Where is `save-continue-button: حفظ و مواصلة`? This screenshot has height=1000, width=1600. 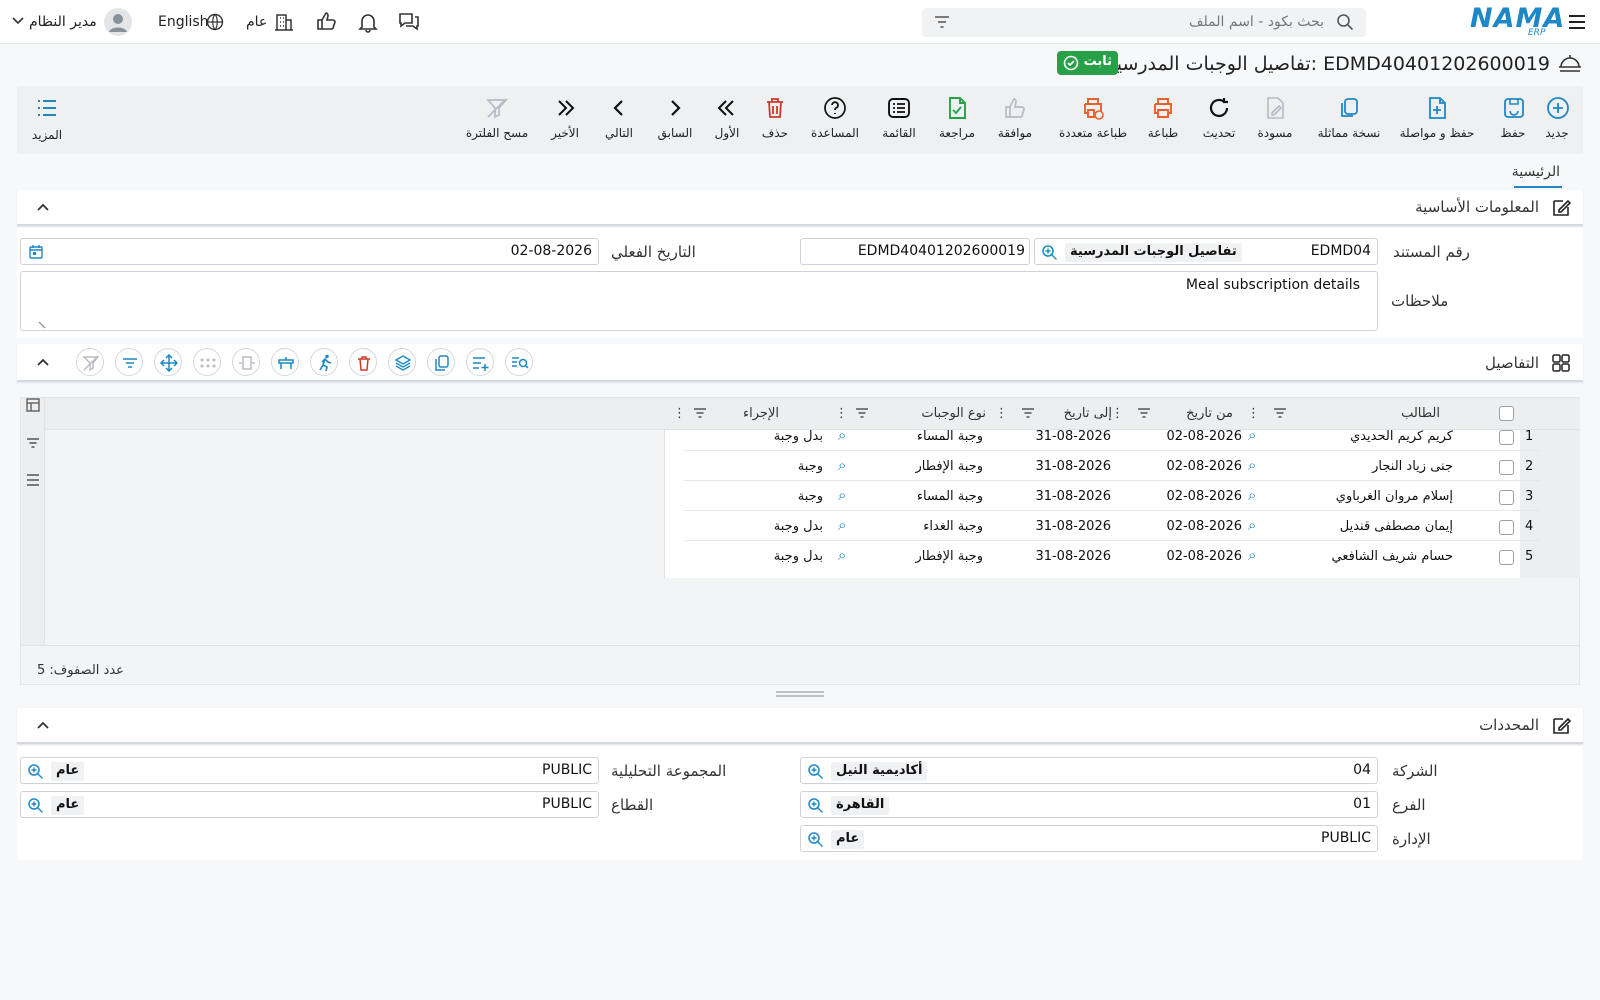 save-continue-button: حفظ و مواصلة is located at coordinates (1437, 120).